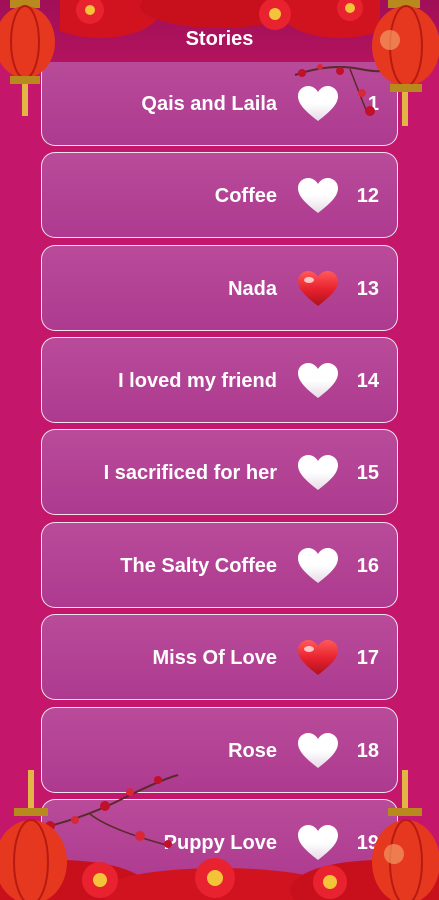  I want to click on story-number: 19, so click(367, 843).